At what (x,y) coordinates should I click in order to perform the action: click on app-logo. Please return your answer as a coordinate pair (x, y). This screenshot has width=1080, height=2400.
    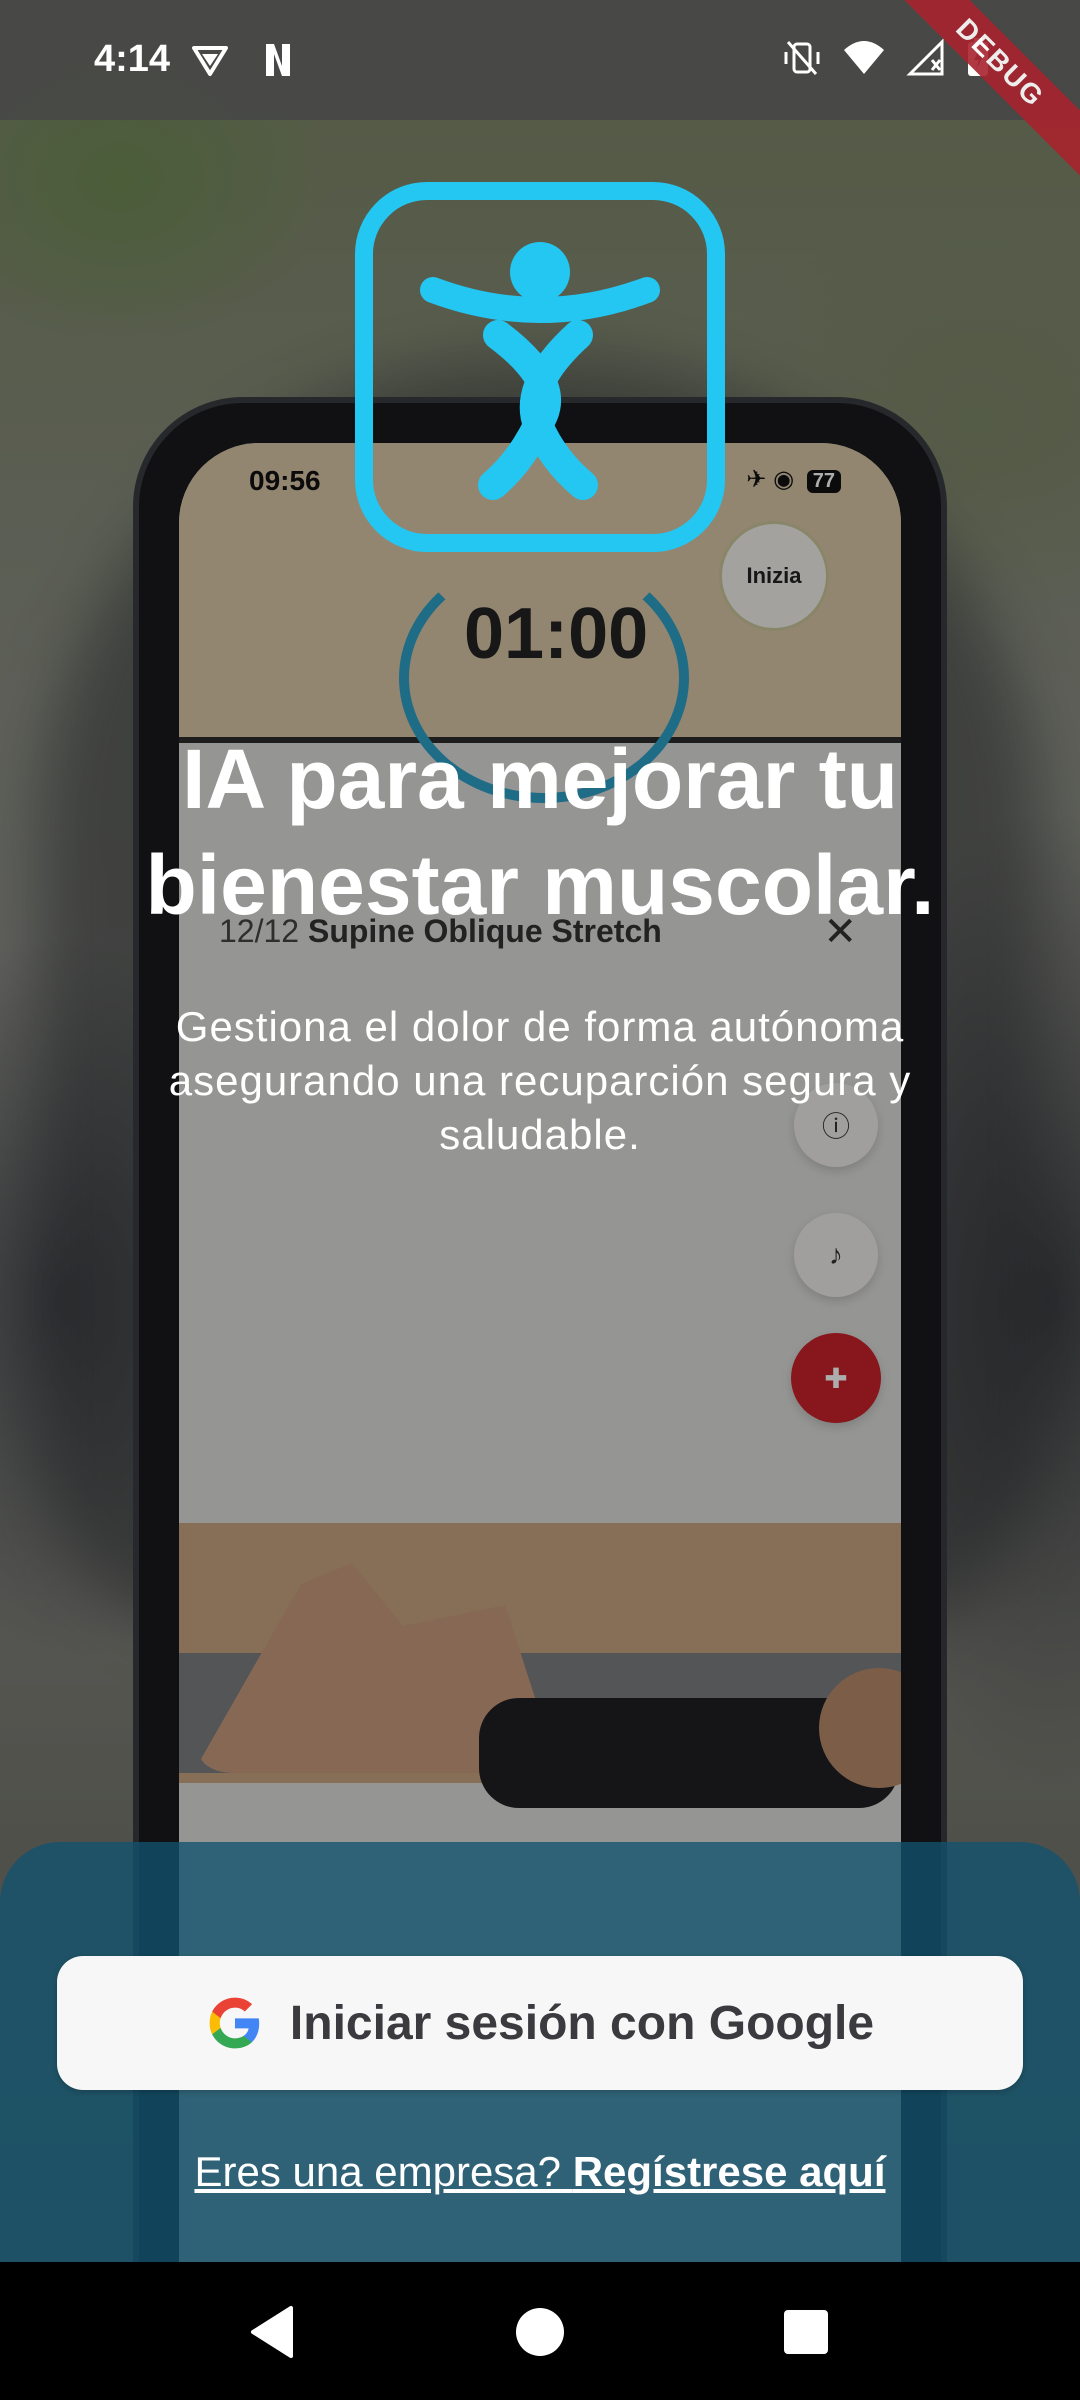
    Looking at the image, I should click on (540, 367).